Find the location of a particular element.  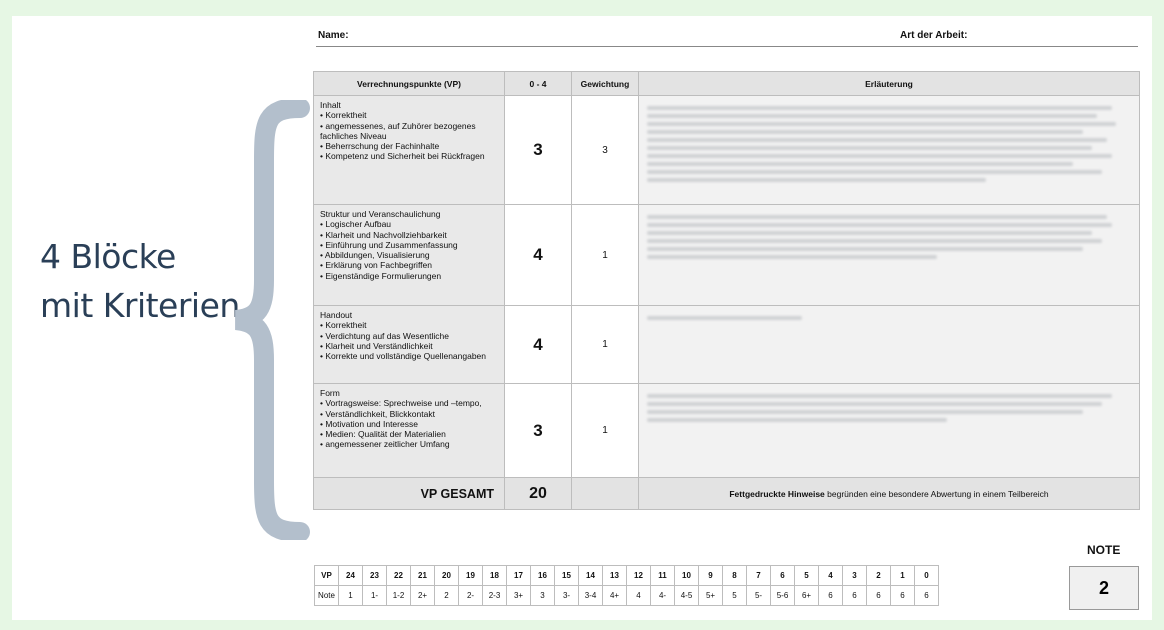

criteria-item: • Logischer Aufbau is located at coordinates (356, 224).